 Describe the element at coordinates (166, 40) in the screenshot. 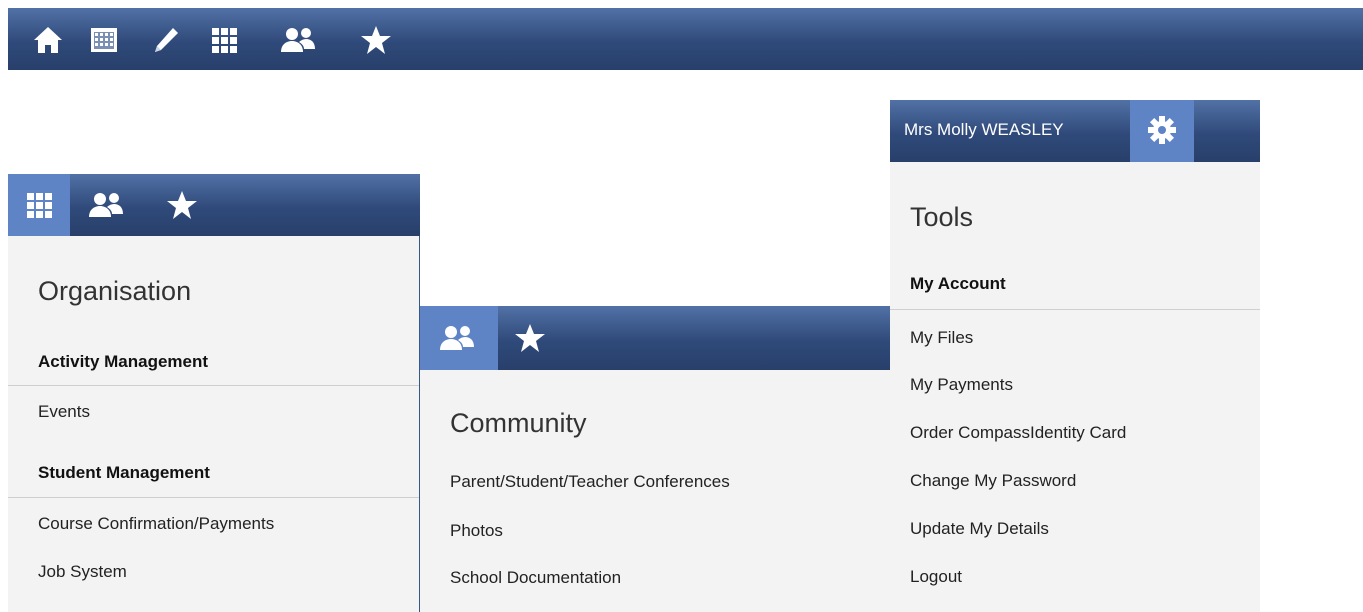

I see `pencil-icon` at that location.